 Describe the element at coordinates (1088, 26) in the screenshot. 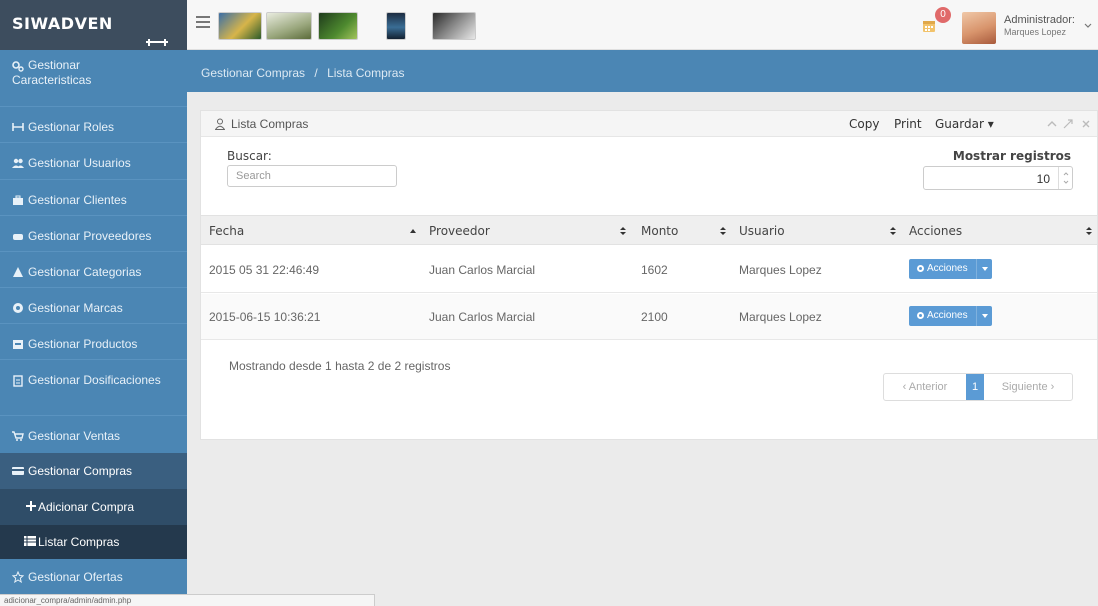

I see `chevron-down-icon` at that location.